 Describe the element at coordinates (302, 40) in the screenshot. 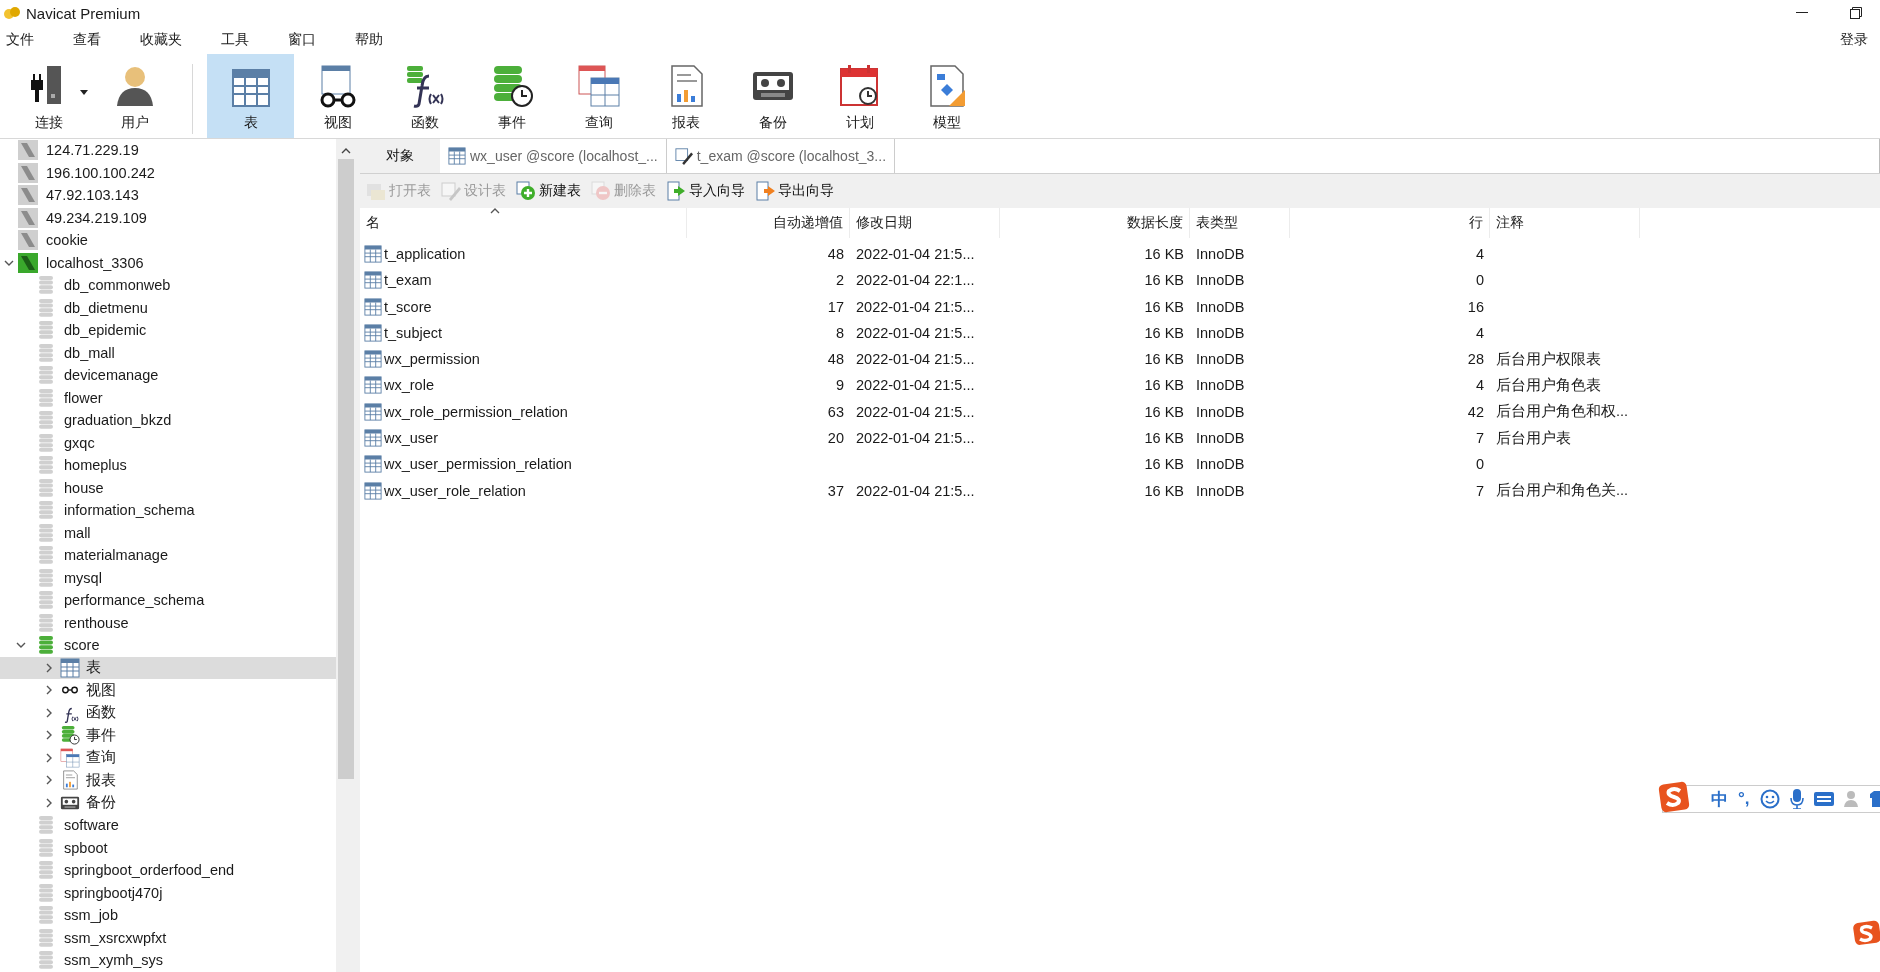

I see `menu-item: 窗口` at that location.